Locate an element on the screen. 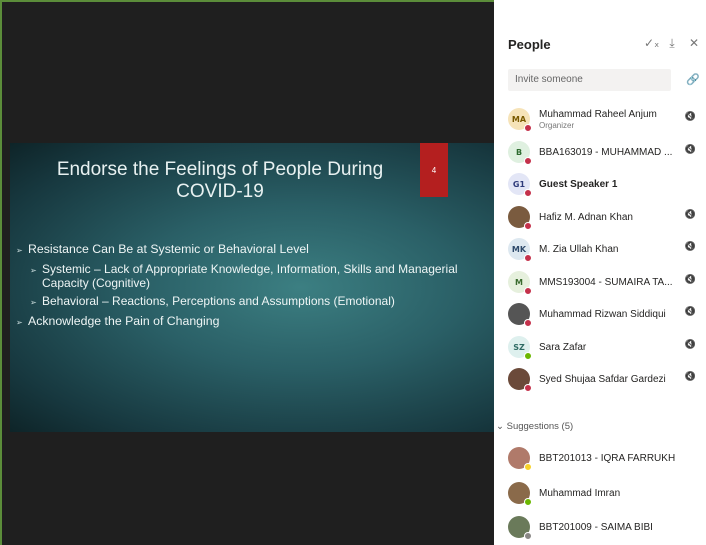 Image resolution: width=706 pixels, height=545 pixels. suggestion-row: Muhammad Imran is located at coordinates (607, 493).